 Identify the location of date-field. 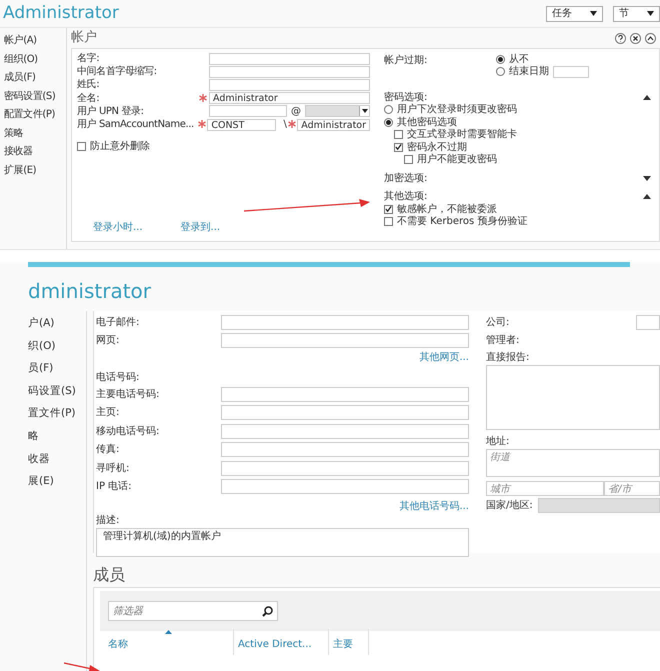
(571, 72).